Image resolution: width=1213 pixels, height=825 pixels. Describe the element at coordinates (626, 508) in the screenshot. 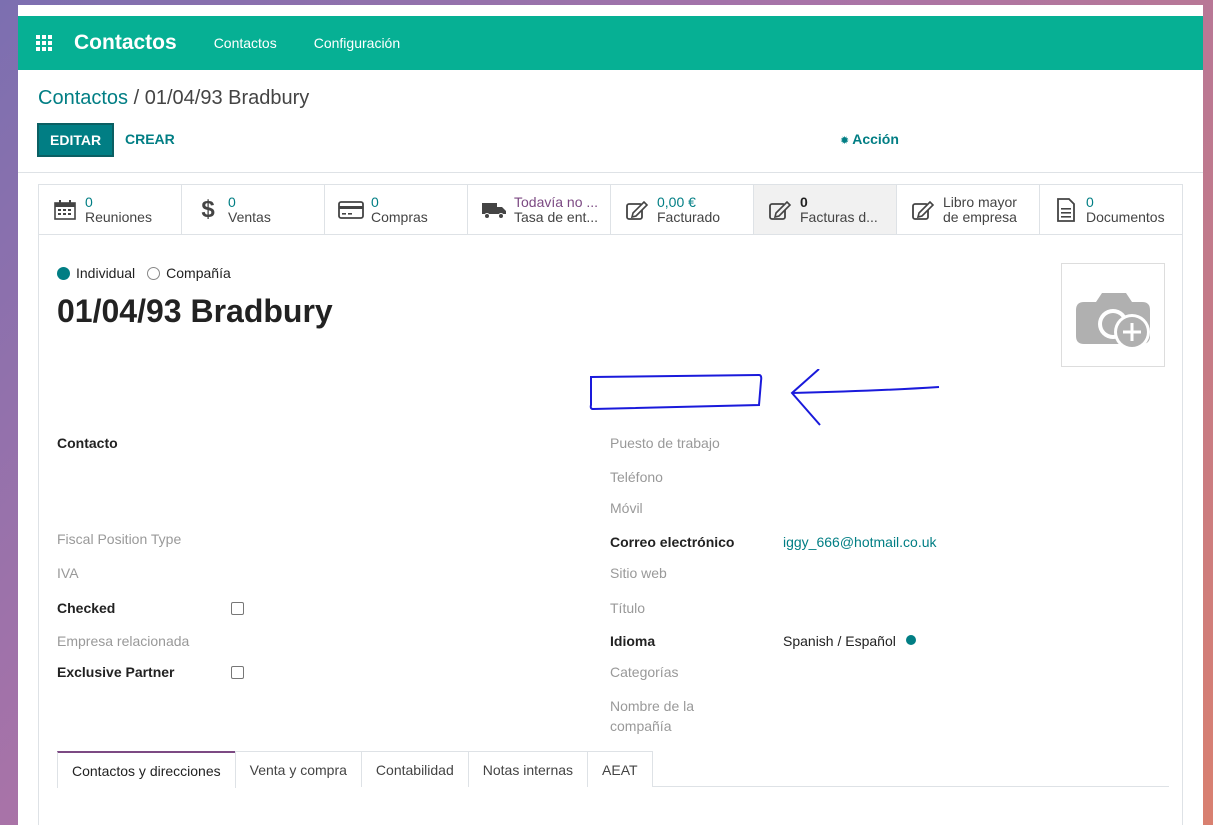

I see `label-mobile: Móvil` at that location.